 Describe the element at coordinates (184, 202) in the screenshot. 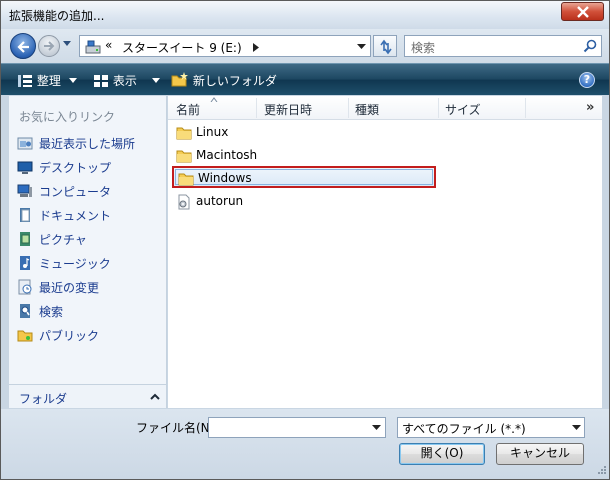

I see `settings-file-icon` at that location.